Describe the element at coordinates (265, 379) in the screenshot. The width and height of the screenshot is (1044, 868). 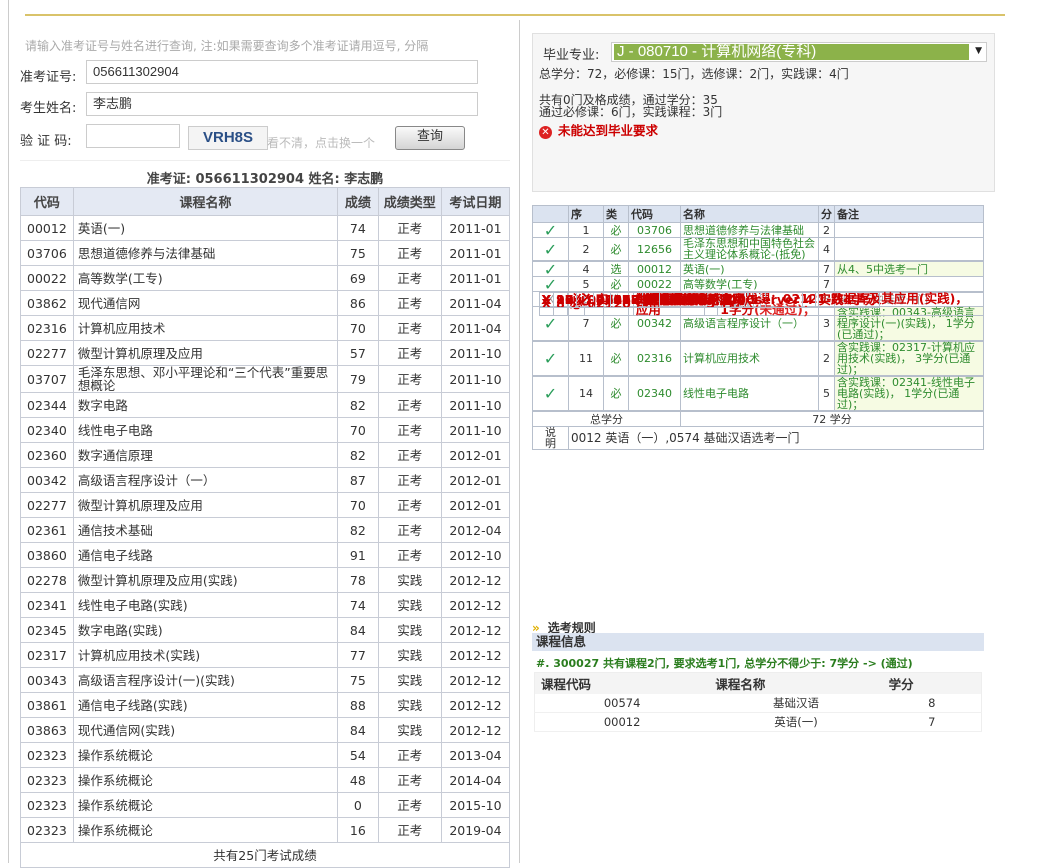
I see `score-row: 03707 毛泽东思想、邓小平理论和“三个代表”重要思想概论 79 正考 2011-10` at that location.